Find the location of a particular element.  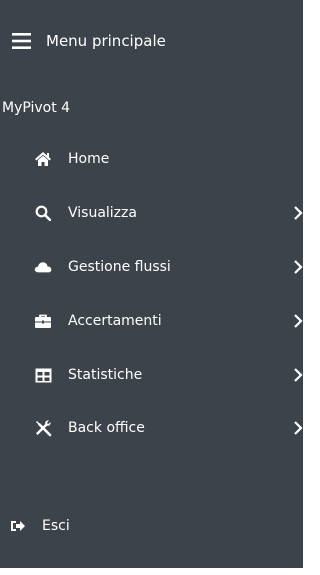

tools-icon is located at coordinates (43, 428).